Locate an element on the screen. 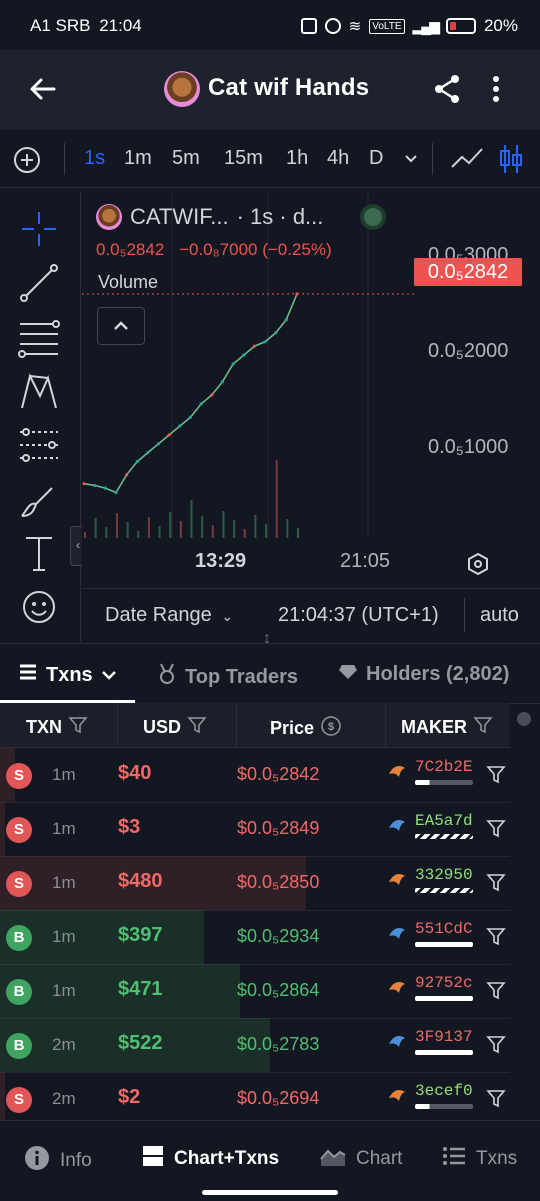 This screenshot has height=1201, width=540. table-row: S 1m $40 $0.0₅2842 7C2b2E is located at coordinates (255, 775).